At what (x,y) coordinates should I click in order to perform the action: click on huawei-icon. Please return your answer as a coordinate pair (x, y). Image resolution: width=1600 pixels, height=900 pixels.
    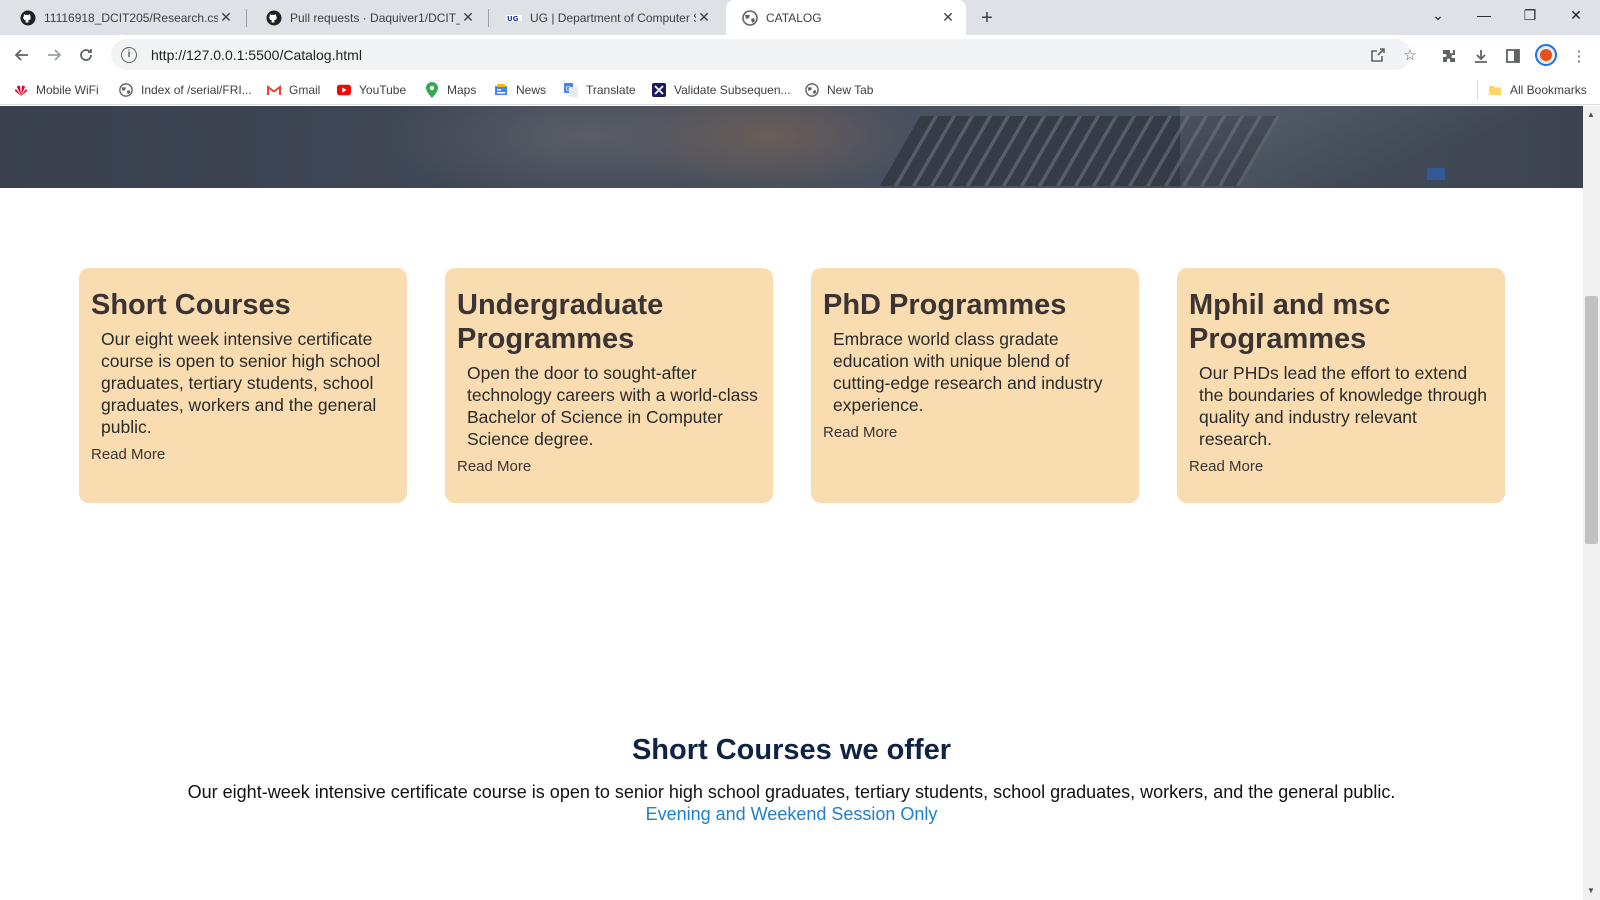
    Looking at the image, I should click on (21, 90).